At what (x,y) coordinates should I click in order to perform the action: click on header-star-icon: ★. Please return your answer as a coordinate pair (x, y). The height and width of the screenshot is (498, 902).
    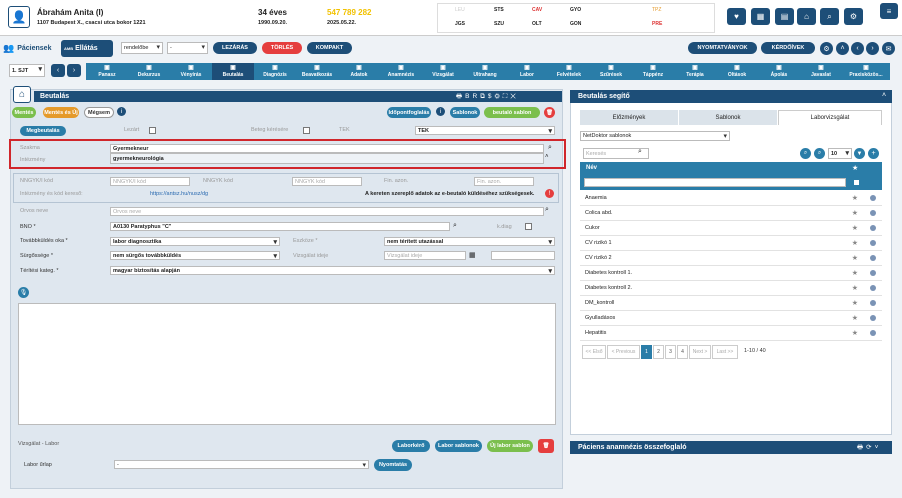
    Looking at the image, I should click on (855, 168).